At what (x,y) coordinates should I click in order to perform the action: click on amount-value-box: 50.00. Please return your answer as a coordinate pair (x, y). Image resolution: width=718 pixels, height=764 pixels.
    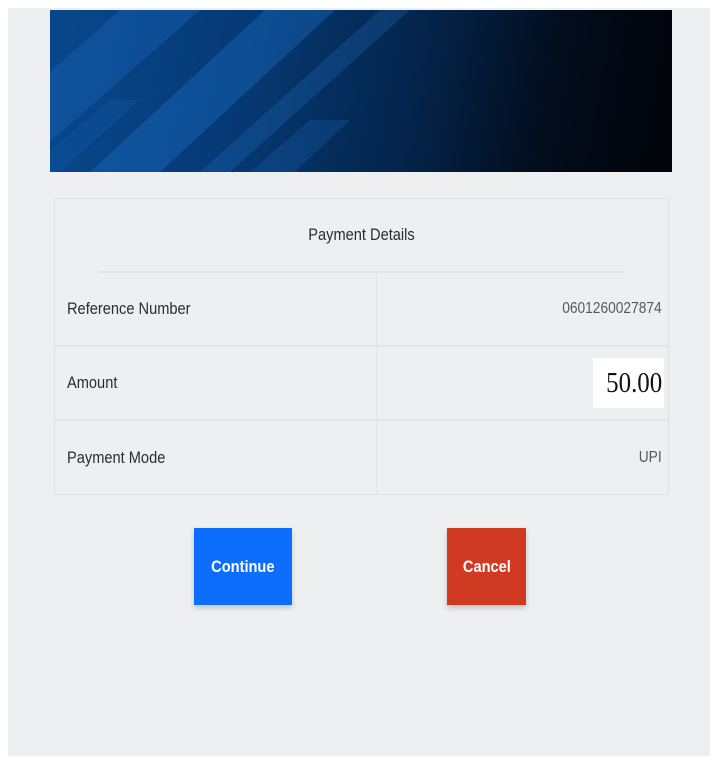
    Looking at the image, I should click on (628, 383).